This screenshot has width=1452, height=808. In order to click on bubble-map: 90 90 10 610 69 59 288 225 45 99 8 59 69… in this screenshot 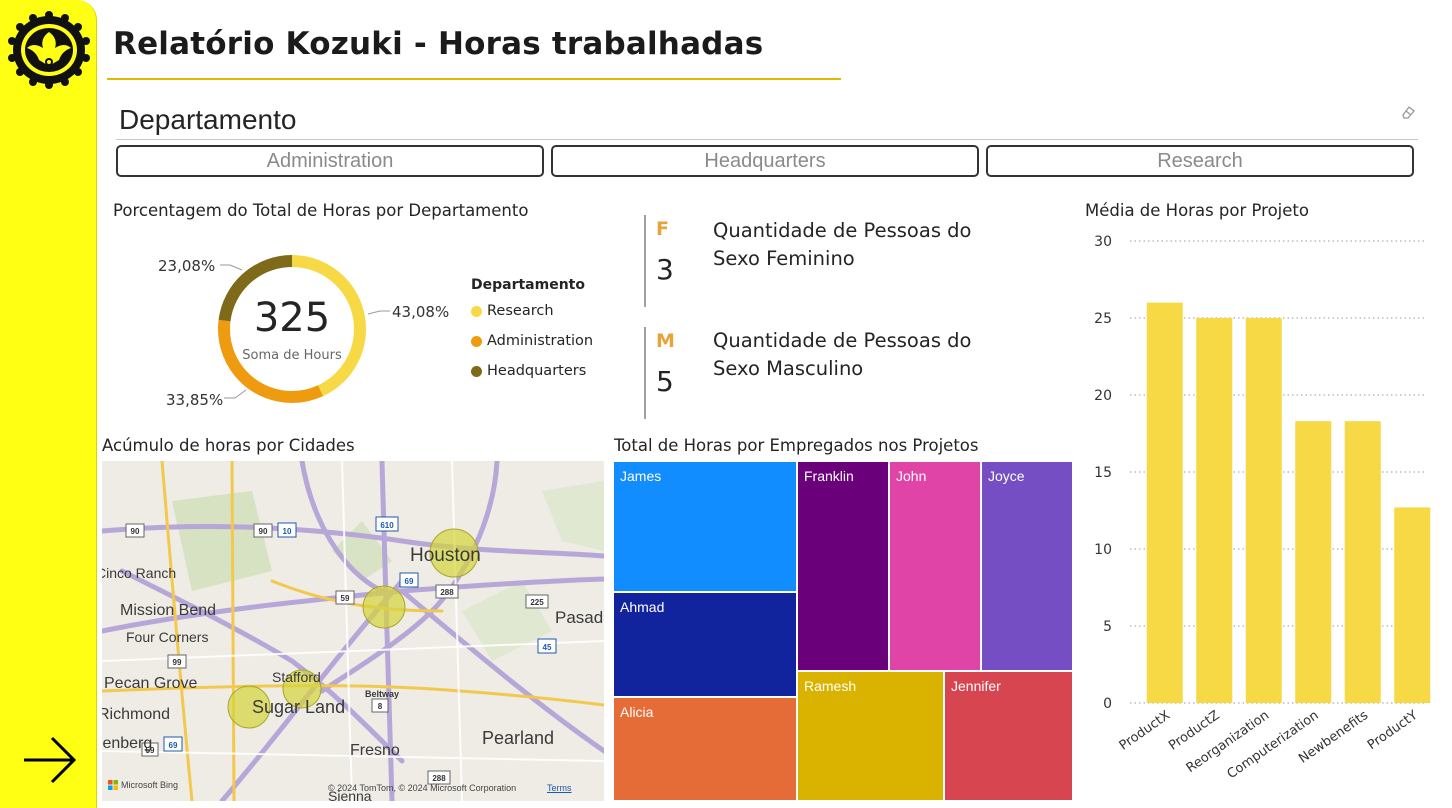, I will do `click(353, 631)`.